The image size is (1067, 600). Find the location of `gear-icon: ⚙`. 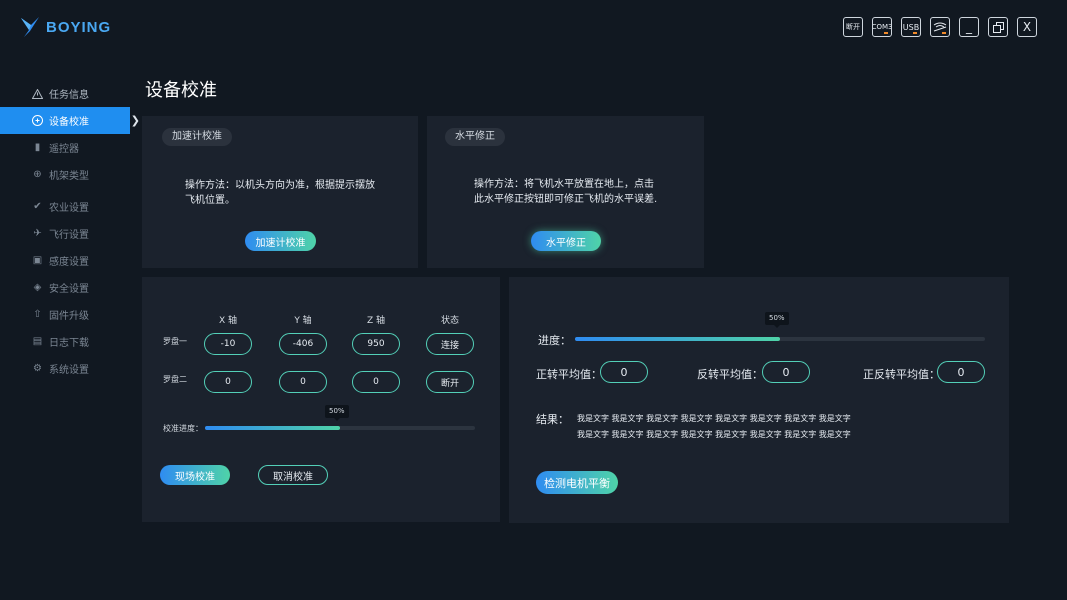

gear-icon: ⚙ is located at coordinates (37, 368).